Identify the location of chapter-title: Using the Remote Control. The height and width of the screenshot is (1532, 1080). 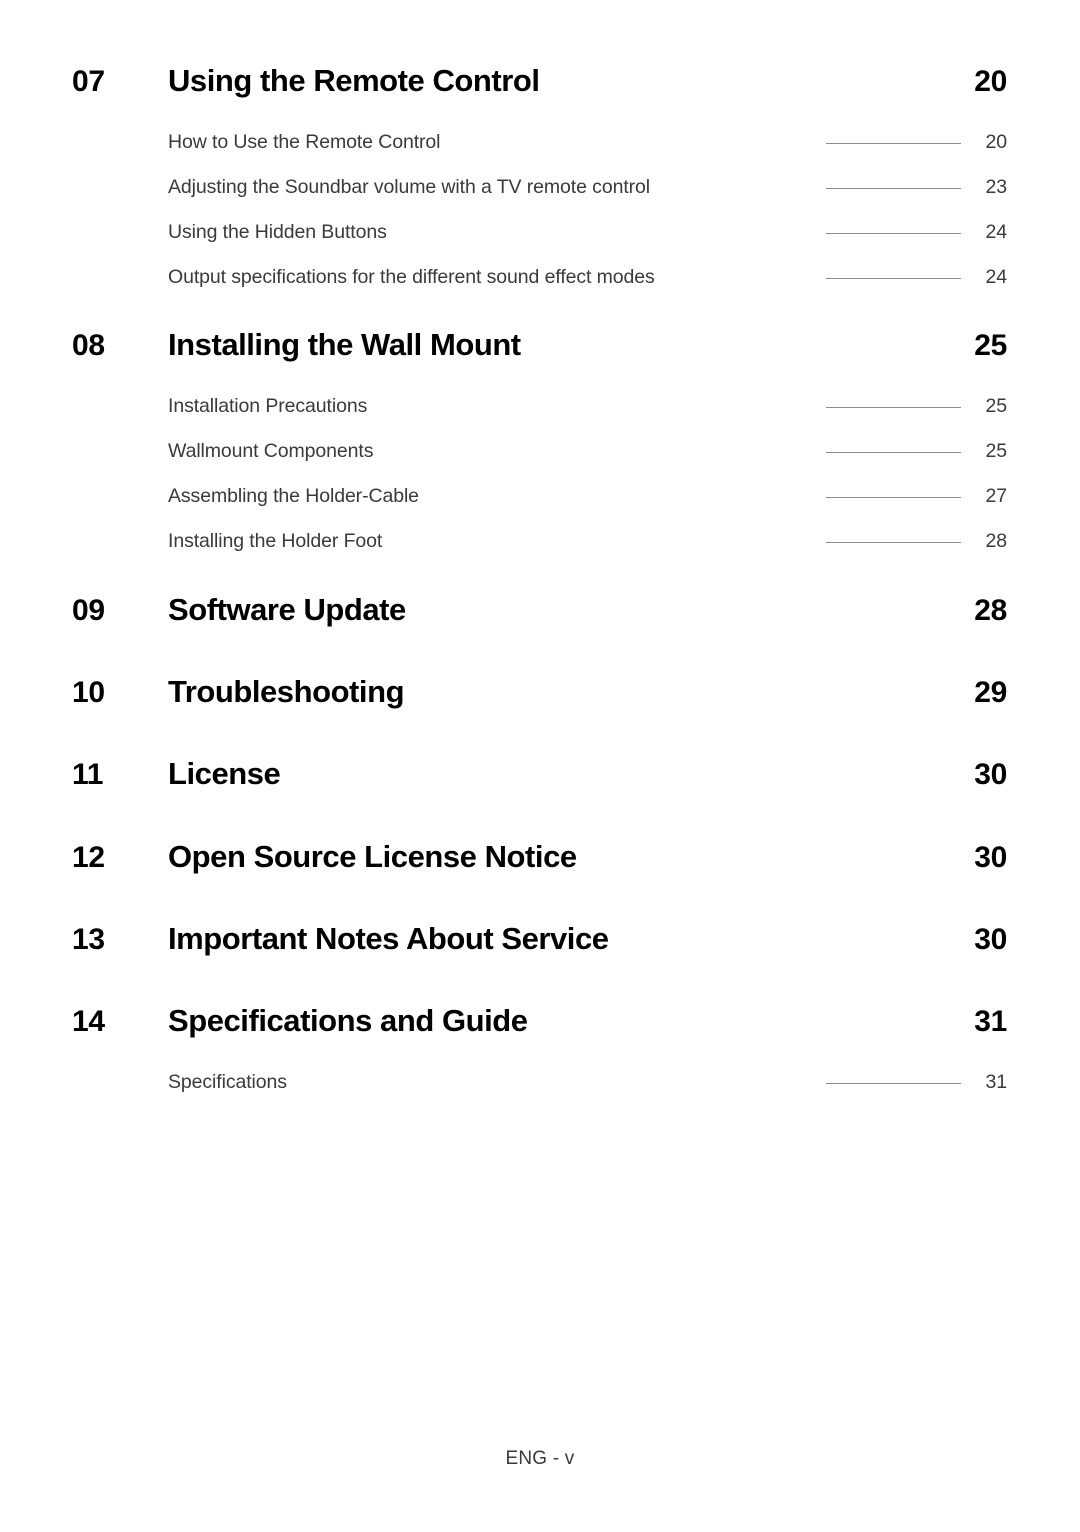
(354, 80).